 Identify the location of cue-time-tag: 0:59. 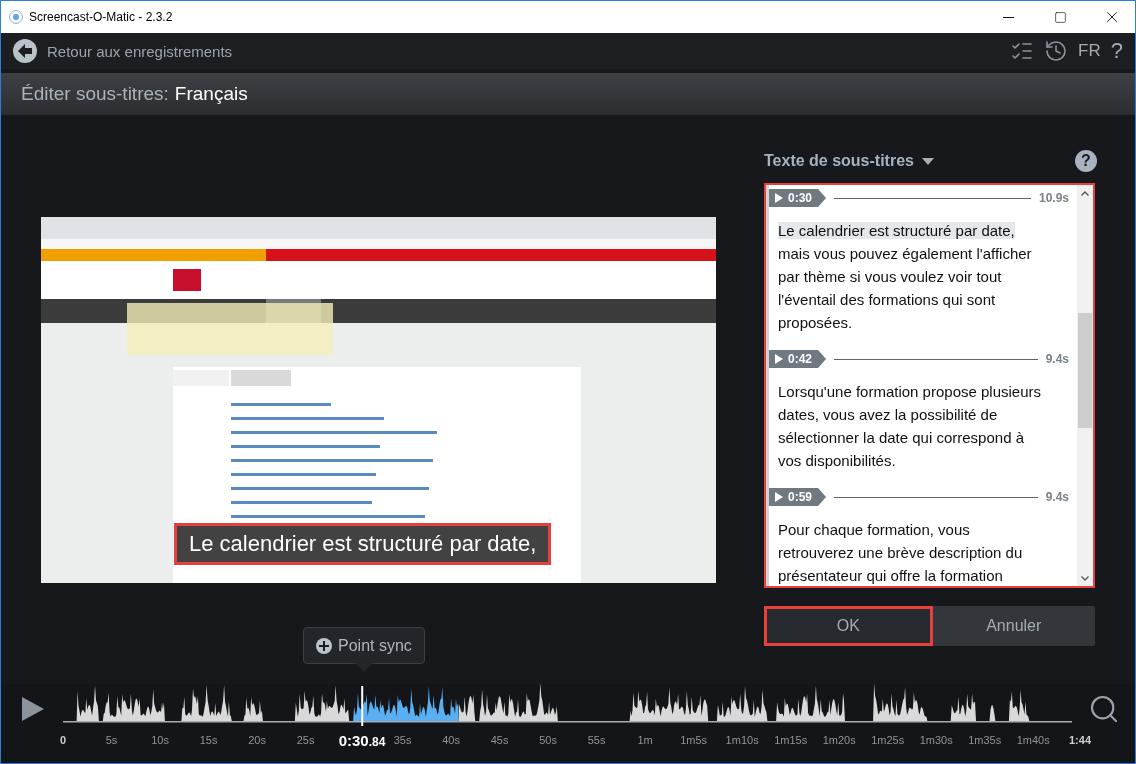
(798, 497).